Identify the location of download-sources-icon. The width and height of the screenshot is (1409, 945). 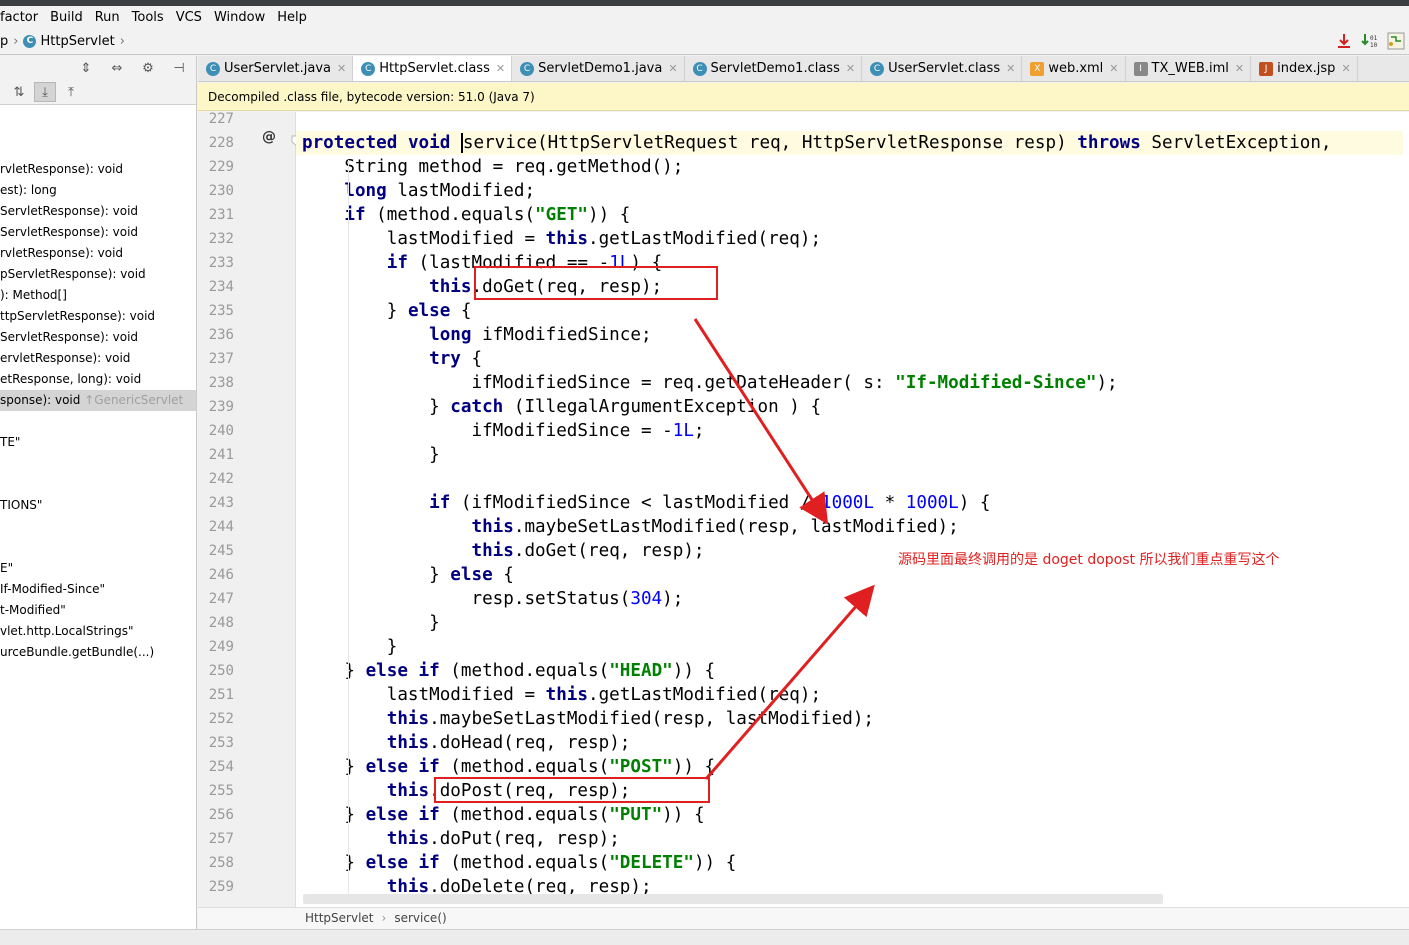
(1344, 41).